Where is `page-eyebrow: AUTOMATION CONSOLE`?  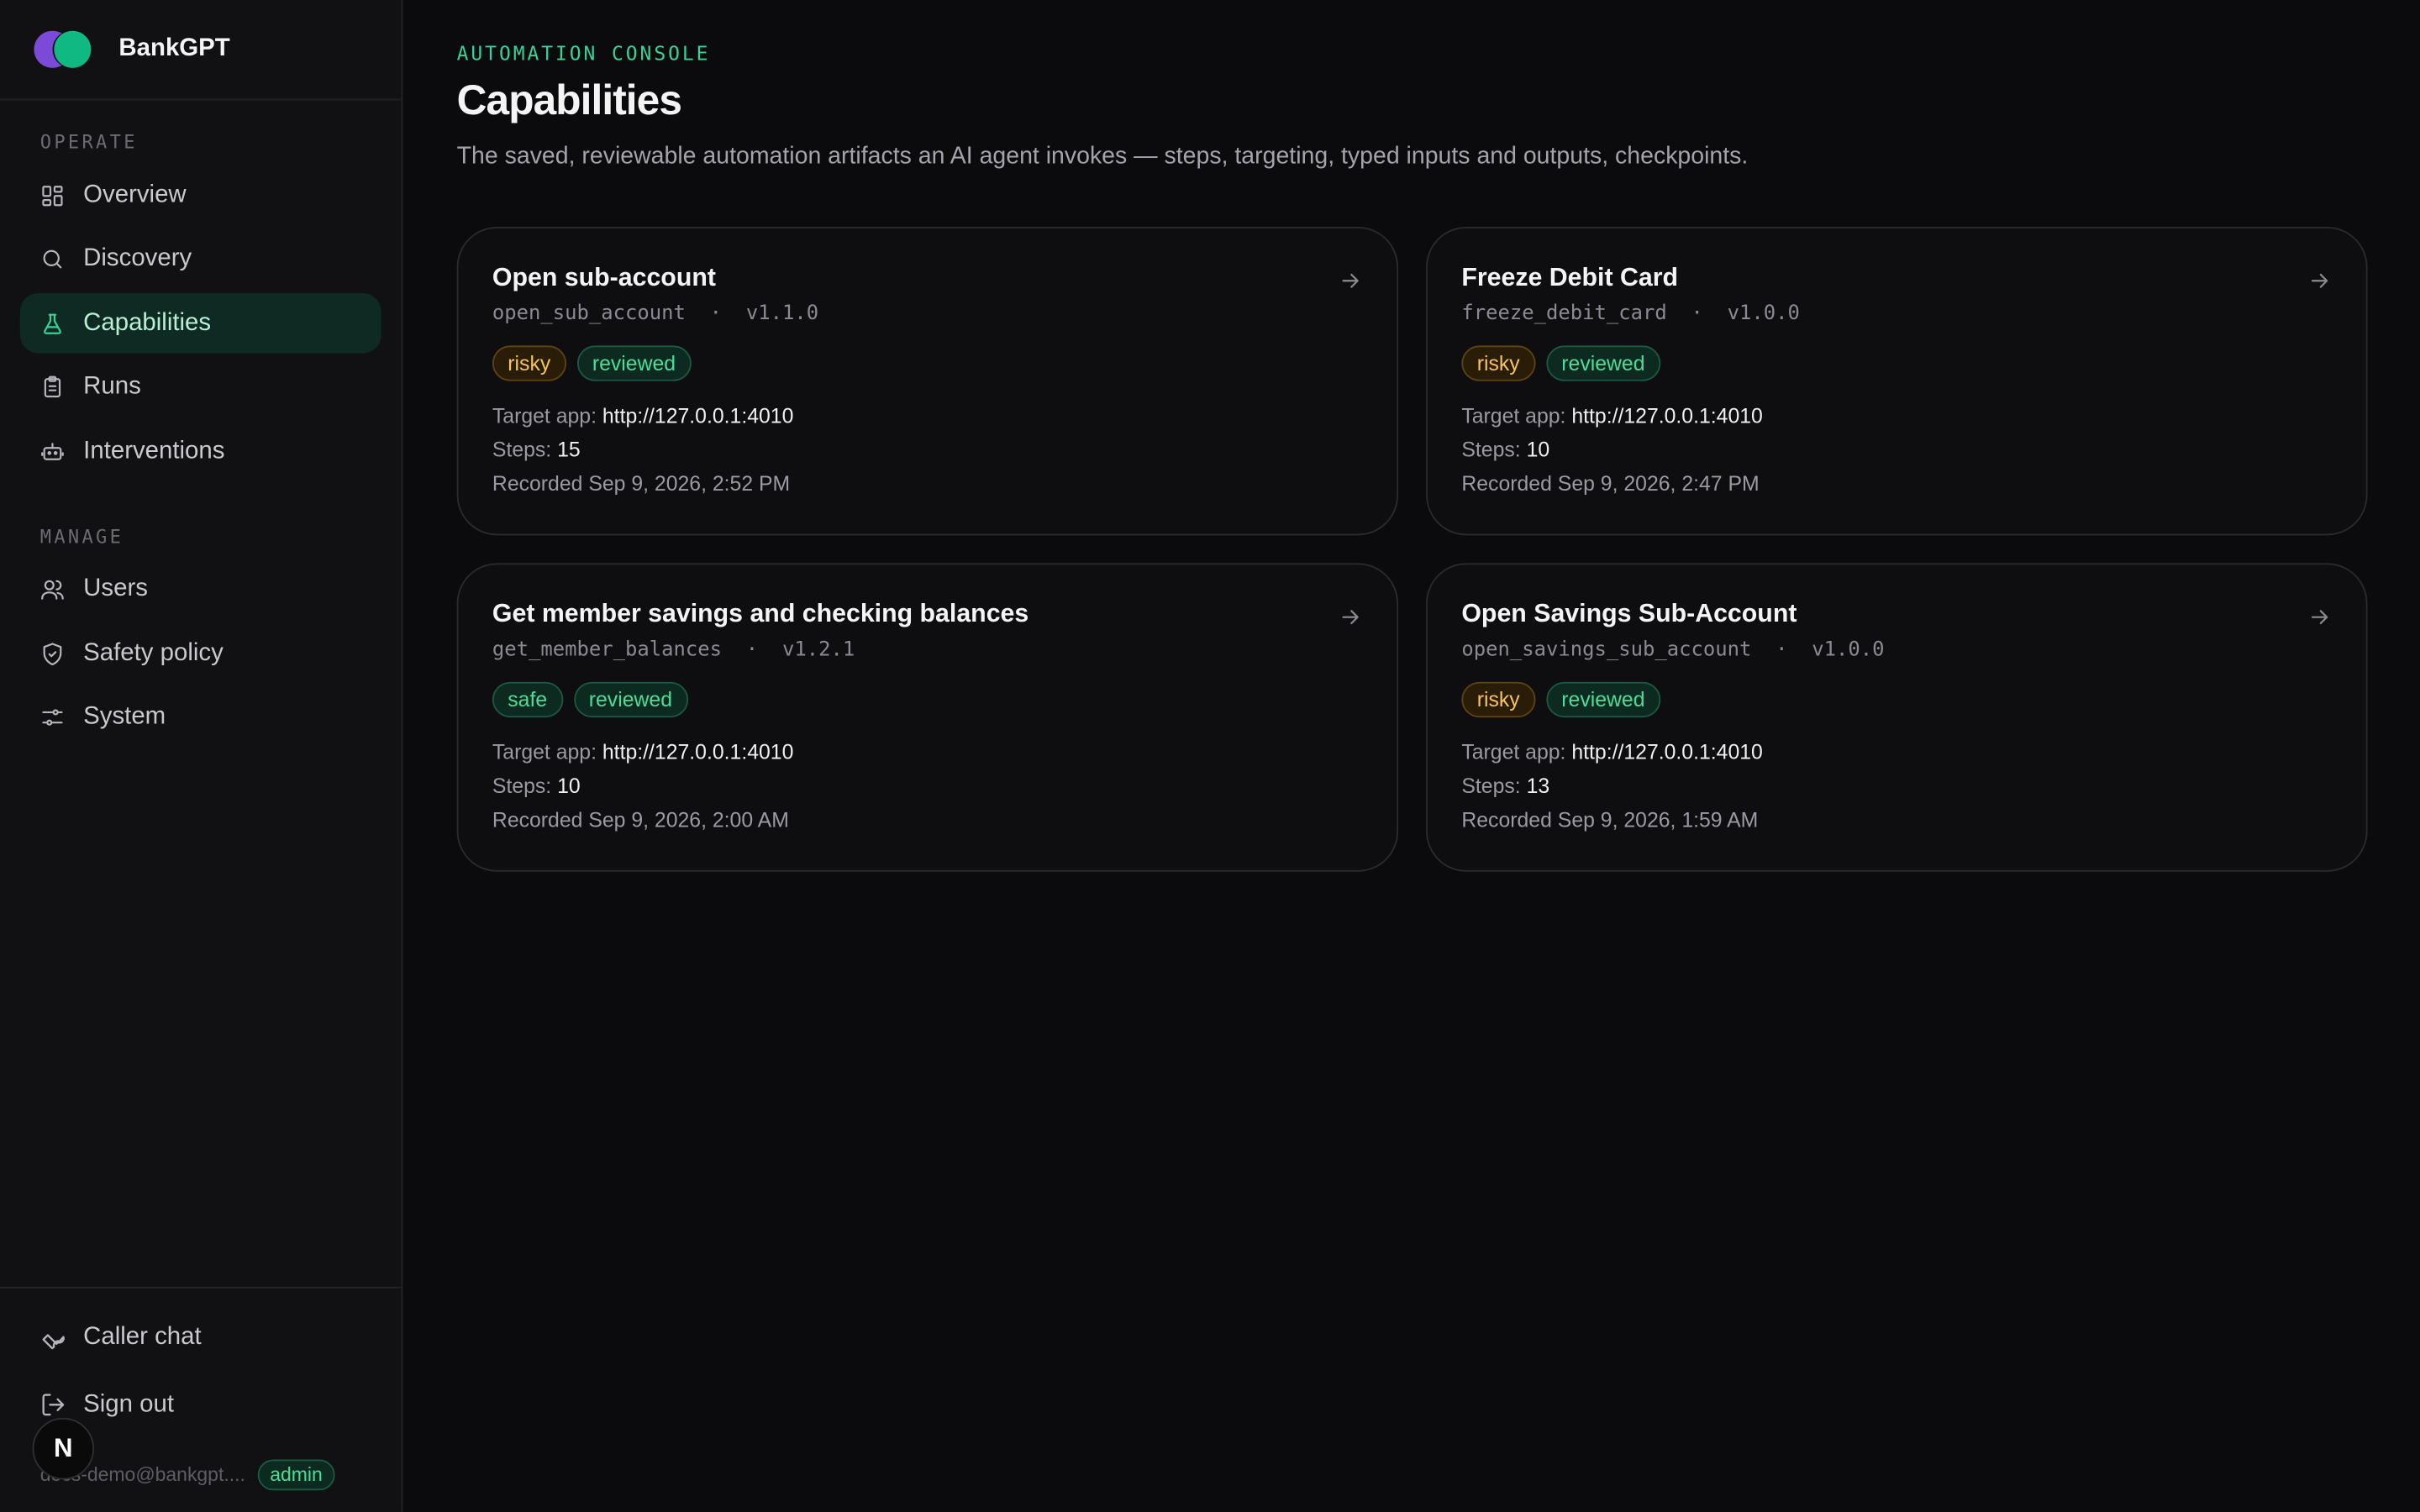
page-eyebrow: AUTOMATION CONSOLE is located at coordinates (583, 53).